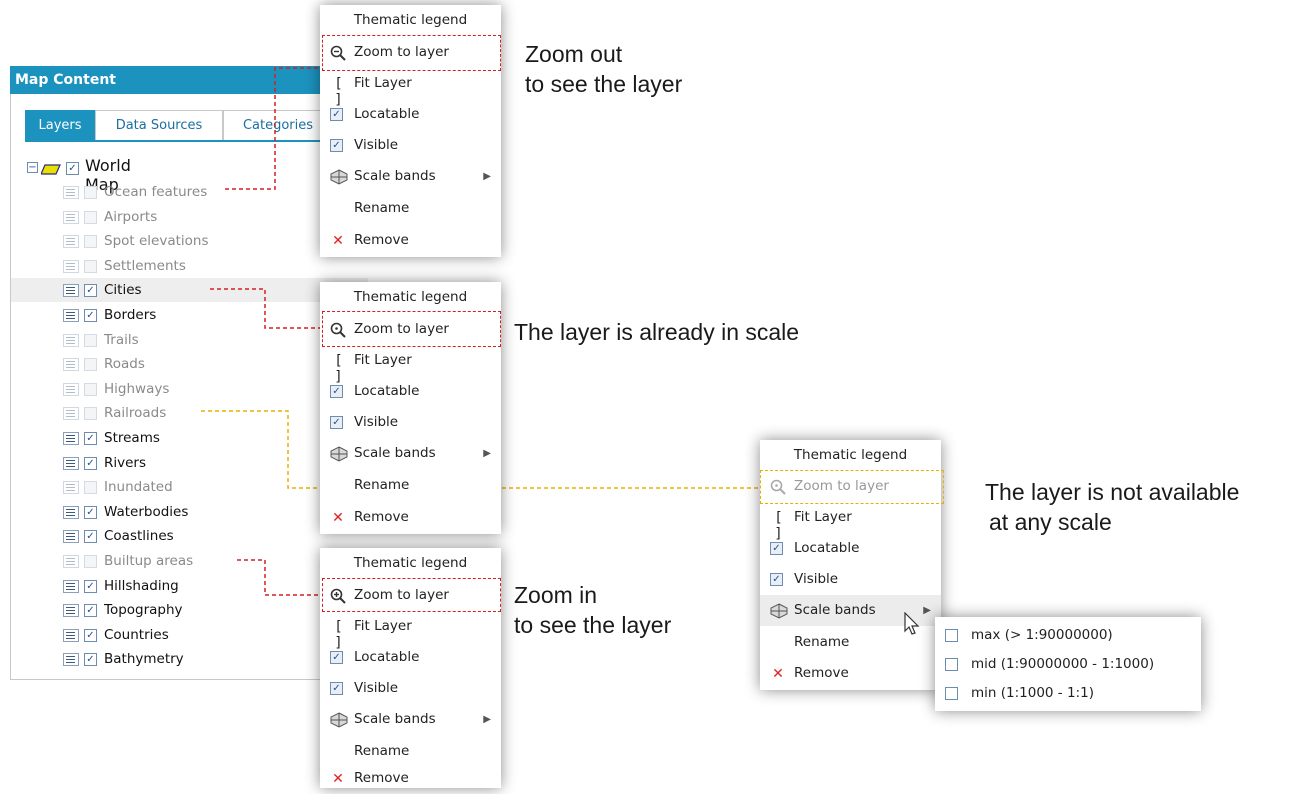 The width and height of the screenshot is (1309, 794). I want to click on scale-band-label: mid (1:90000000 - 1:1000), so click(1063, 664).